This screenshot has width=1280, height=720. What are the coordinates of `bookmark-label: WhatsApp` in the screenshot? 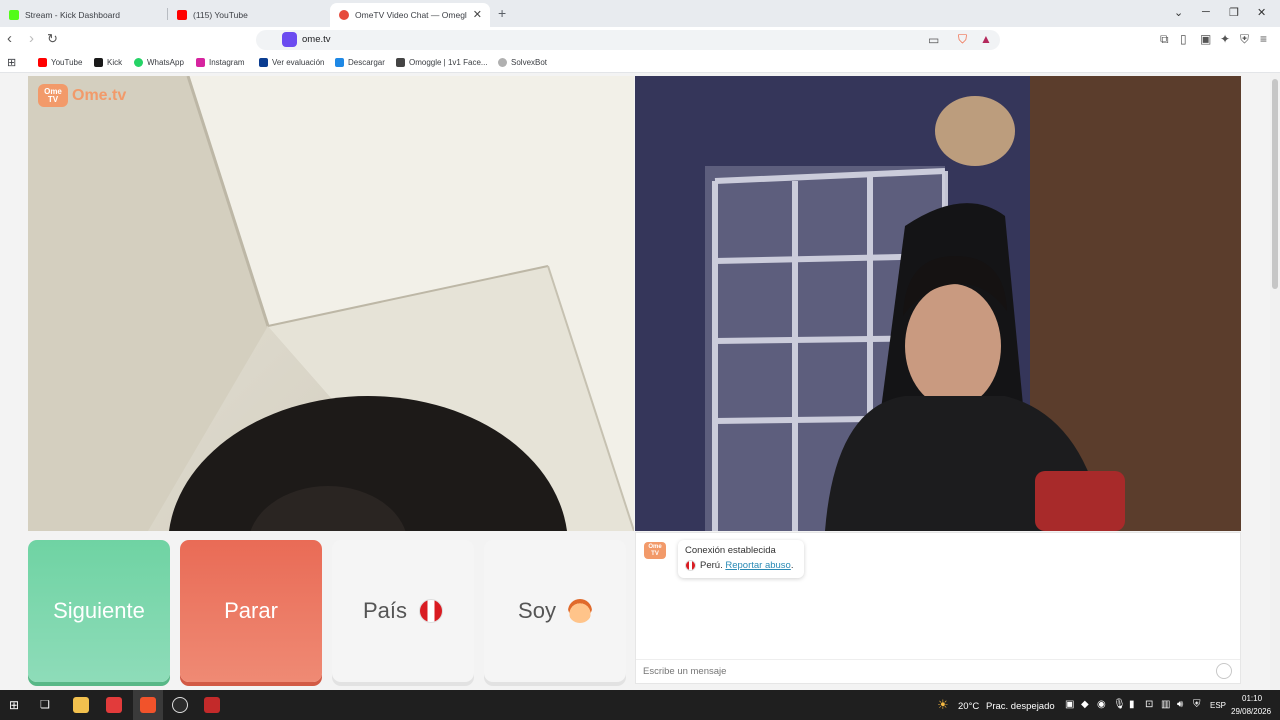 It's located at (165, 62).